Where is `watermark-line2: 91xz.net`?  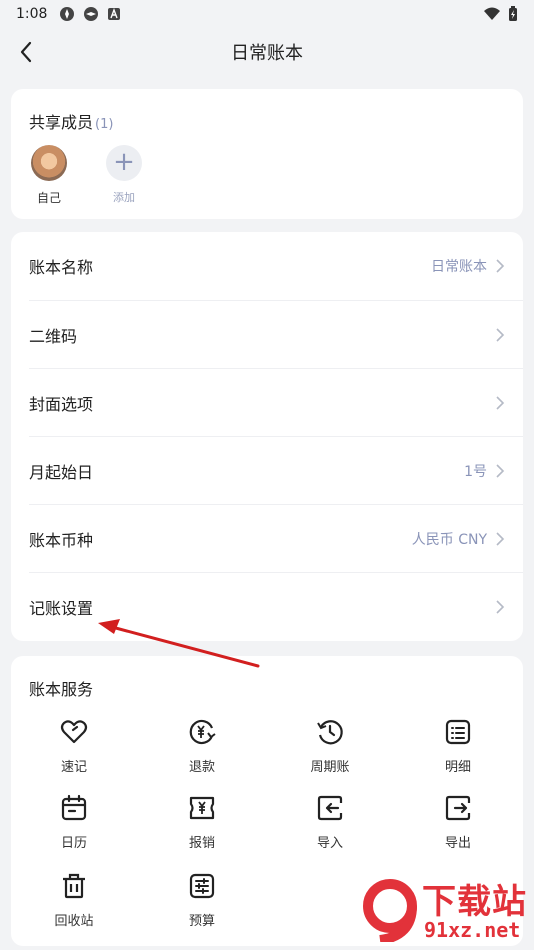
watermark-line2: 91xz.net is located at coordinates (472, 930).